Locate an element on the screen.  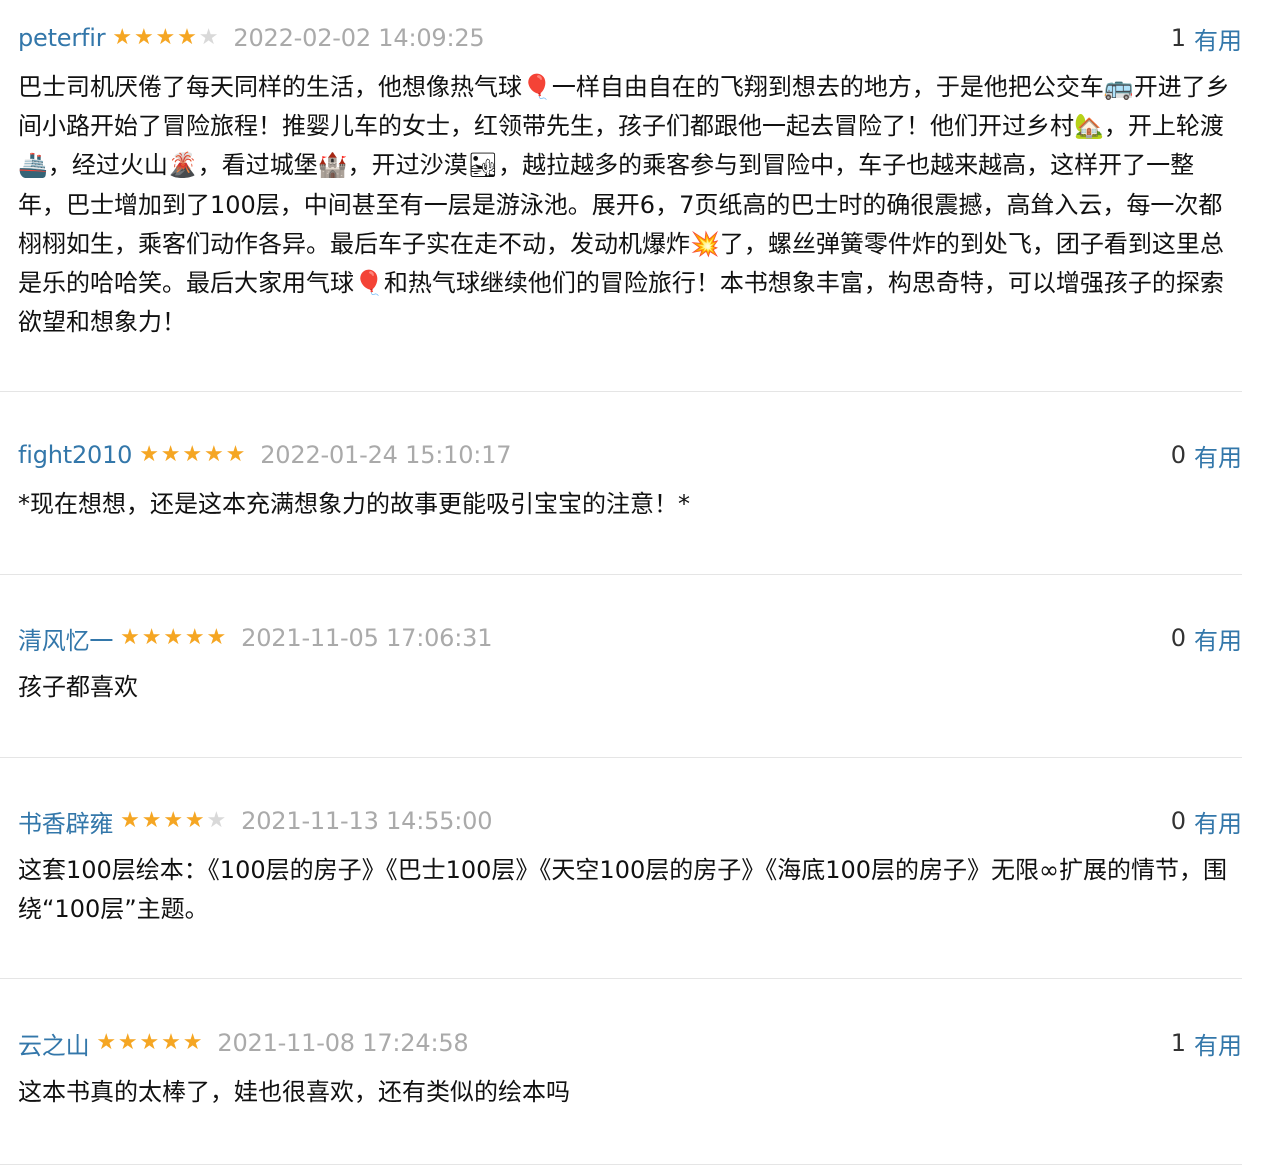
review-timestamp: 2021-11-08 17:24:58 is located at coordinates (343, 1043).